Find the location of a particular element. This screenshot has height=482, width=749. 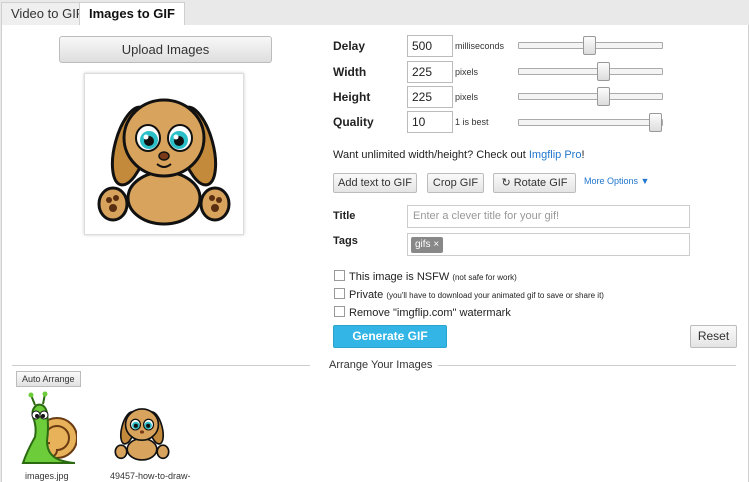

delay-unit: milliseconds is located at coordinates (480, 46).